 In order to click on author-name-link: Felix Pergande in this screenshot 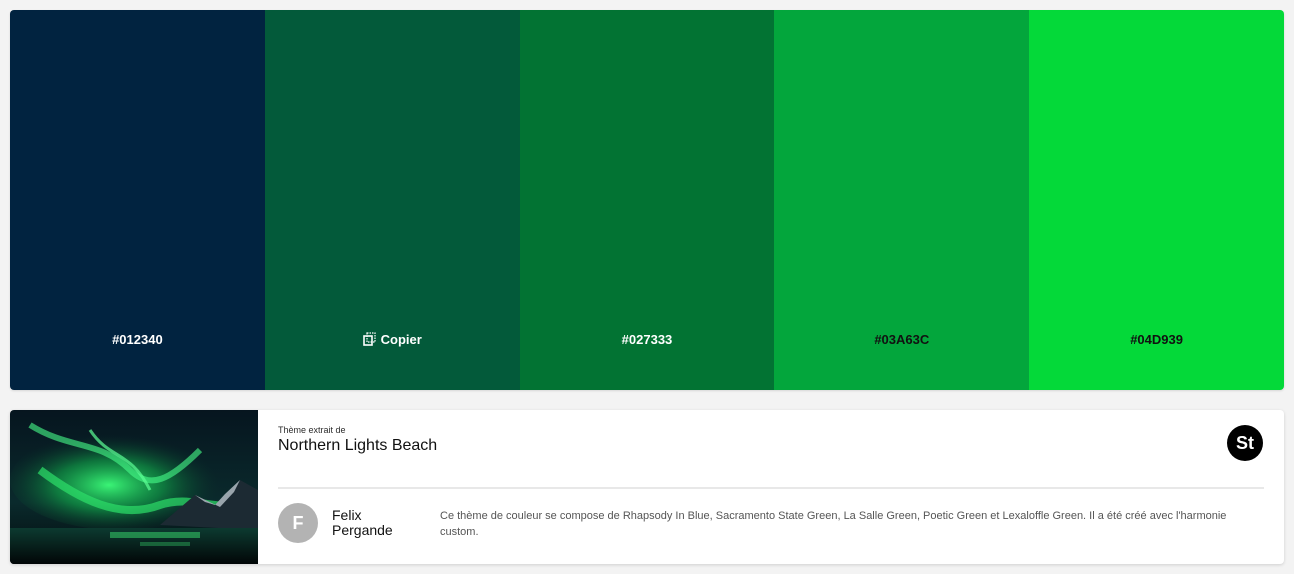, I will do `click(362, 523)`.